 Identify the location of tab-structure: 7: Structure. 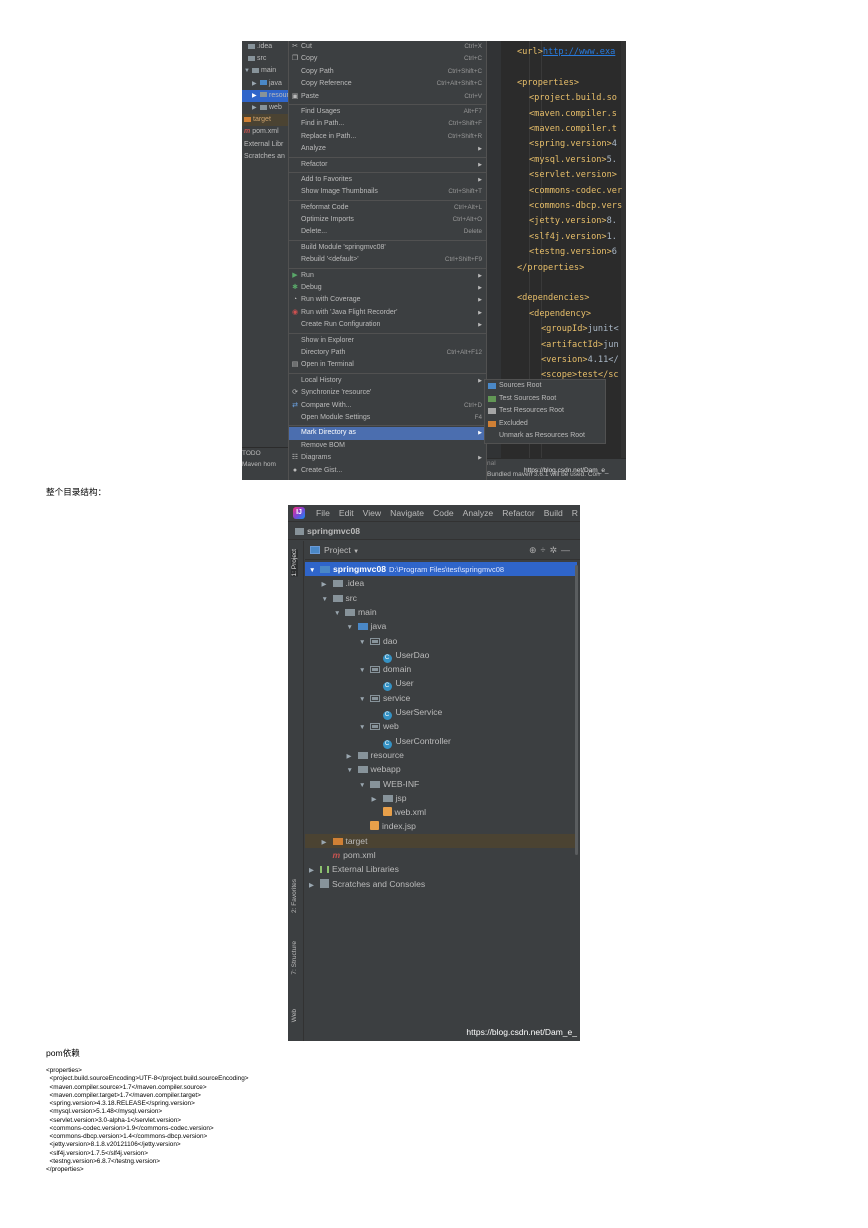
(294, 958).